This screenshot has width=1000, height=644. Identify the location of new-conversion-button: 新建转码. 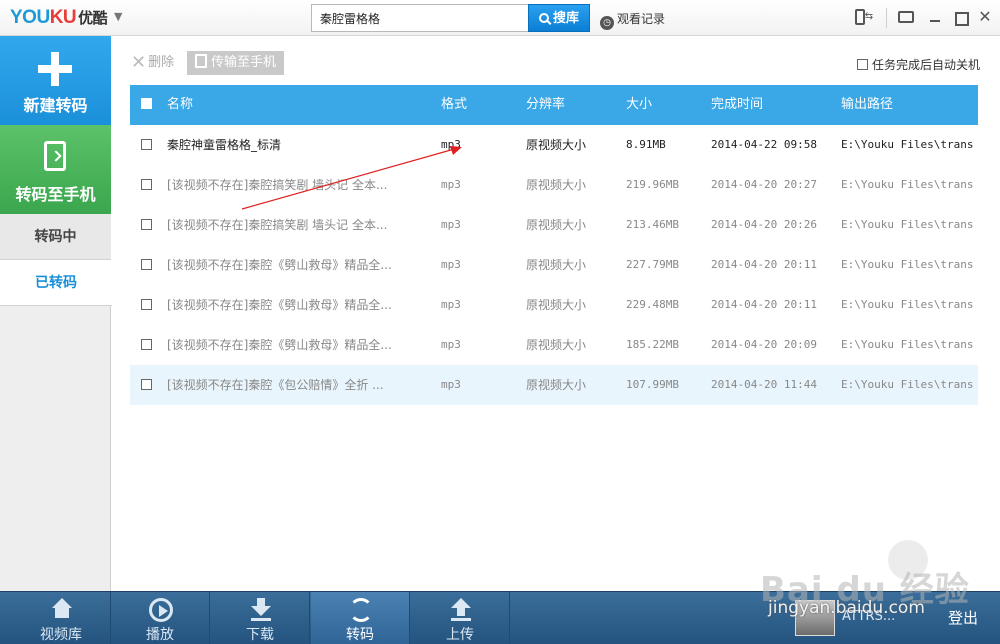
(55, 80).